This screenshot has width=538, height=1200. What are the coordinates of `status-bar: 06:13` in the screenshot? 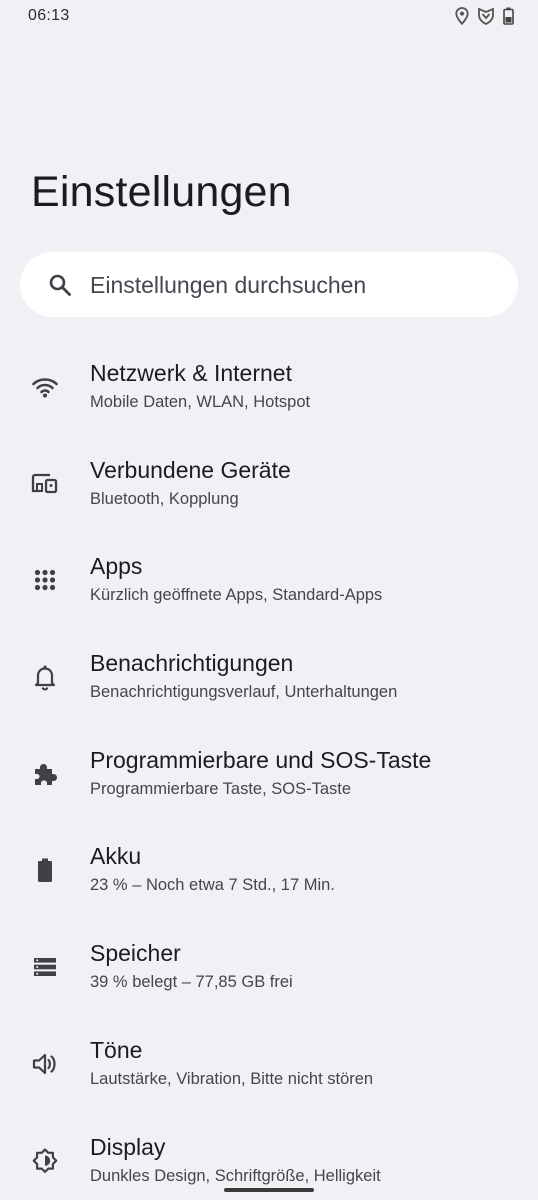 It's located at (269, 17).